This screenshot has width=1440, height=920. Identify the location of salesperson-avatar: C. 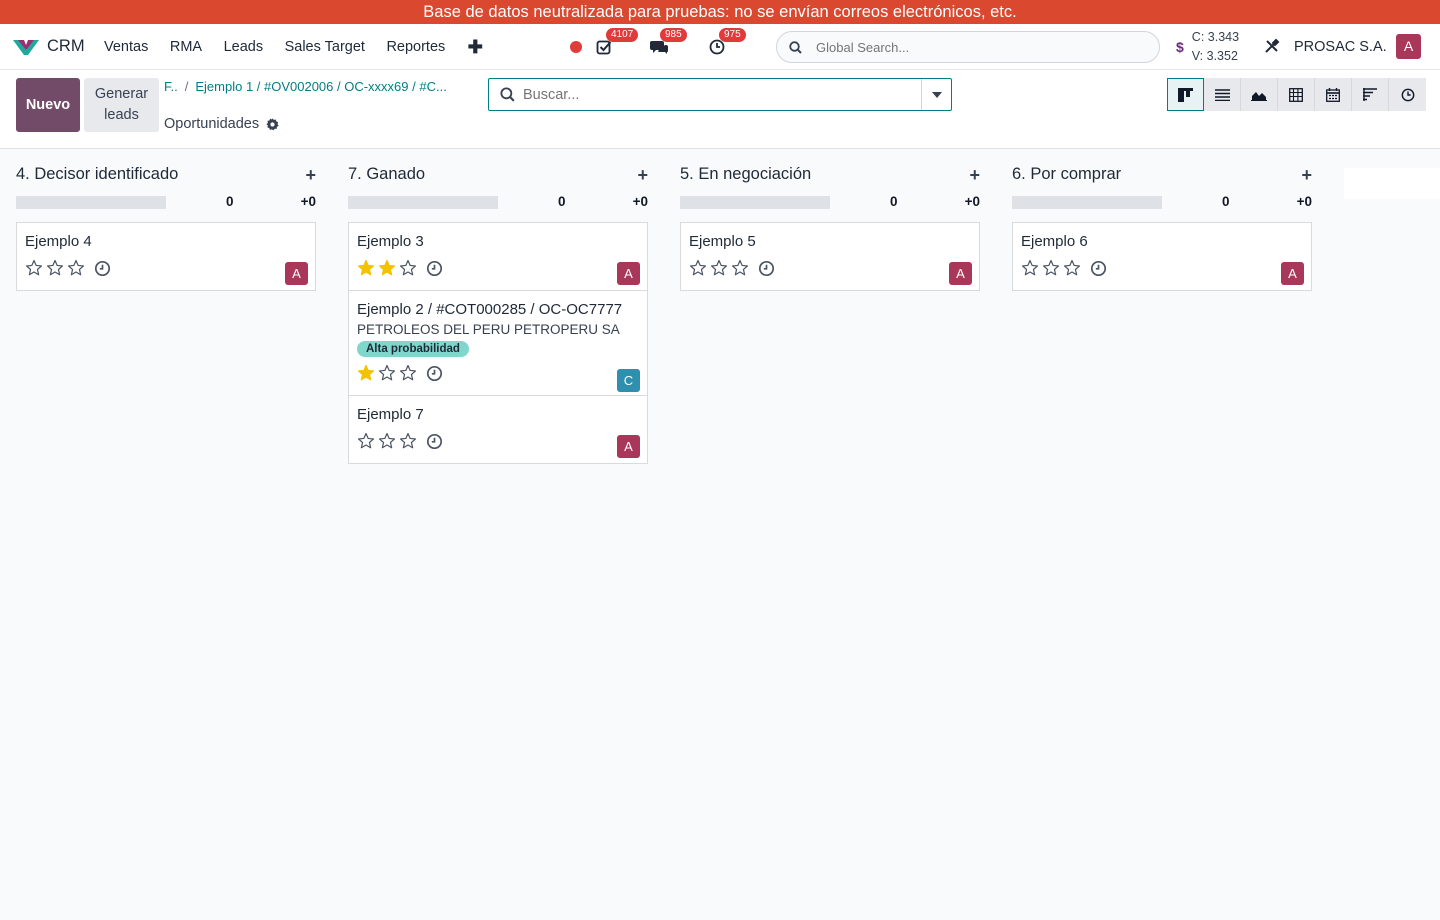
(628, 380).